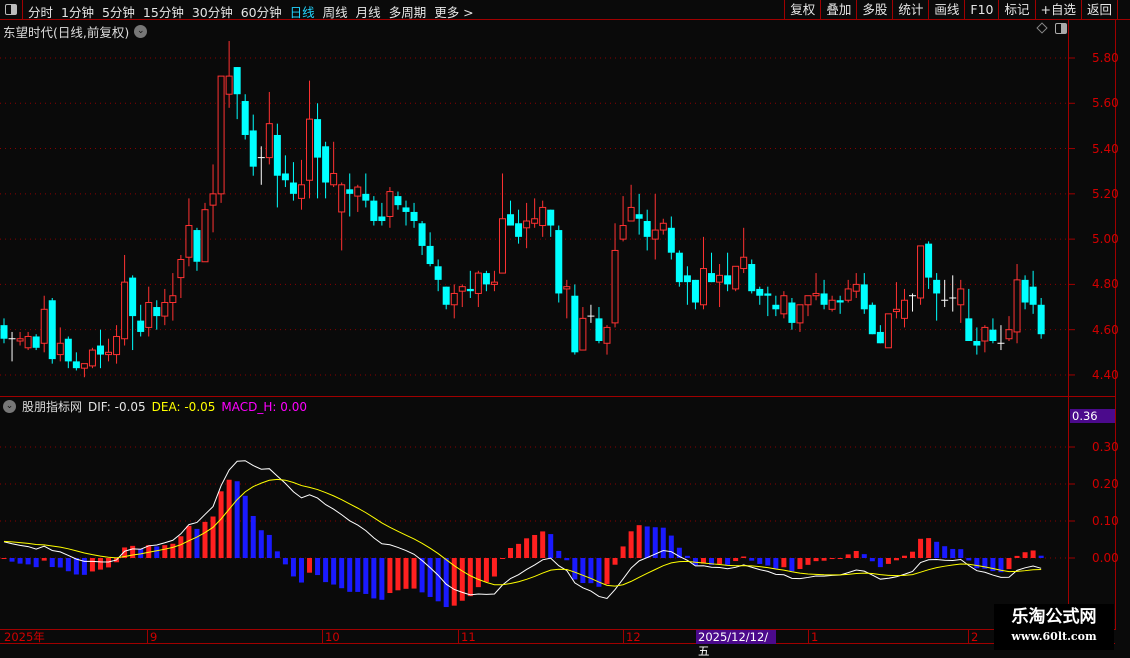  I want to click on price-tick: 5.20, so click(1105, 194).